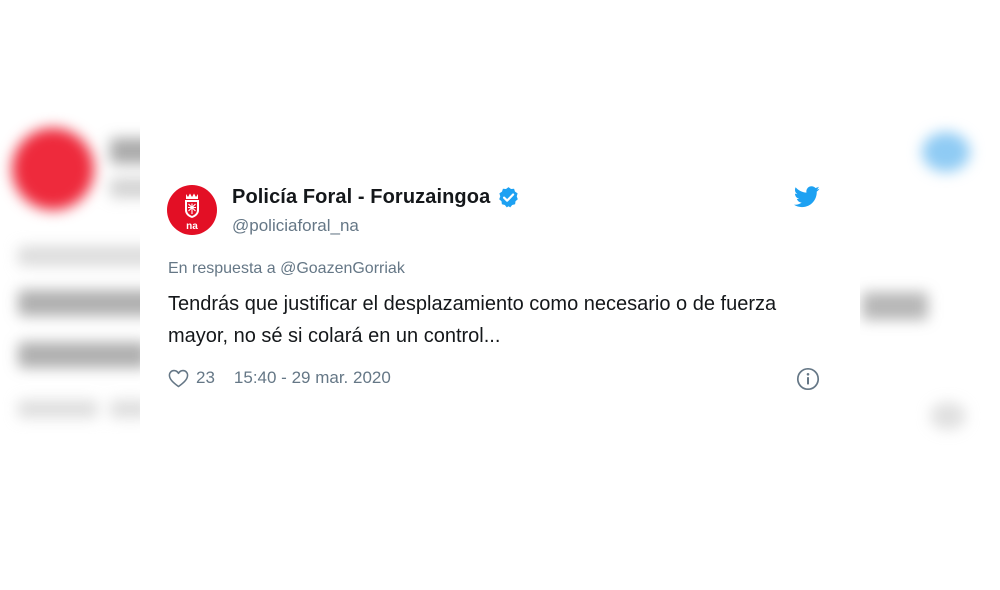  What do you see at coordinates (222, 268) in the screenshot?
I see `reply-prefix: En respuesta a` at bounding box center [222, 268].